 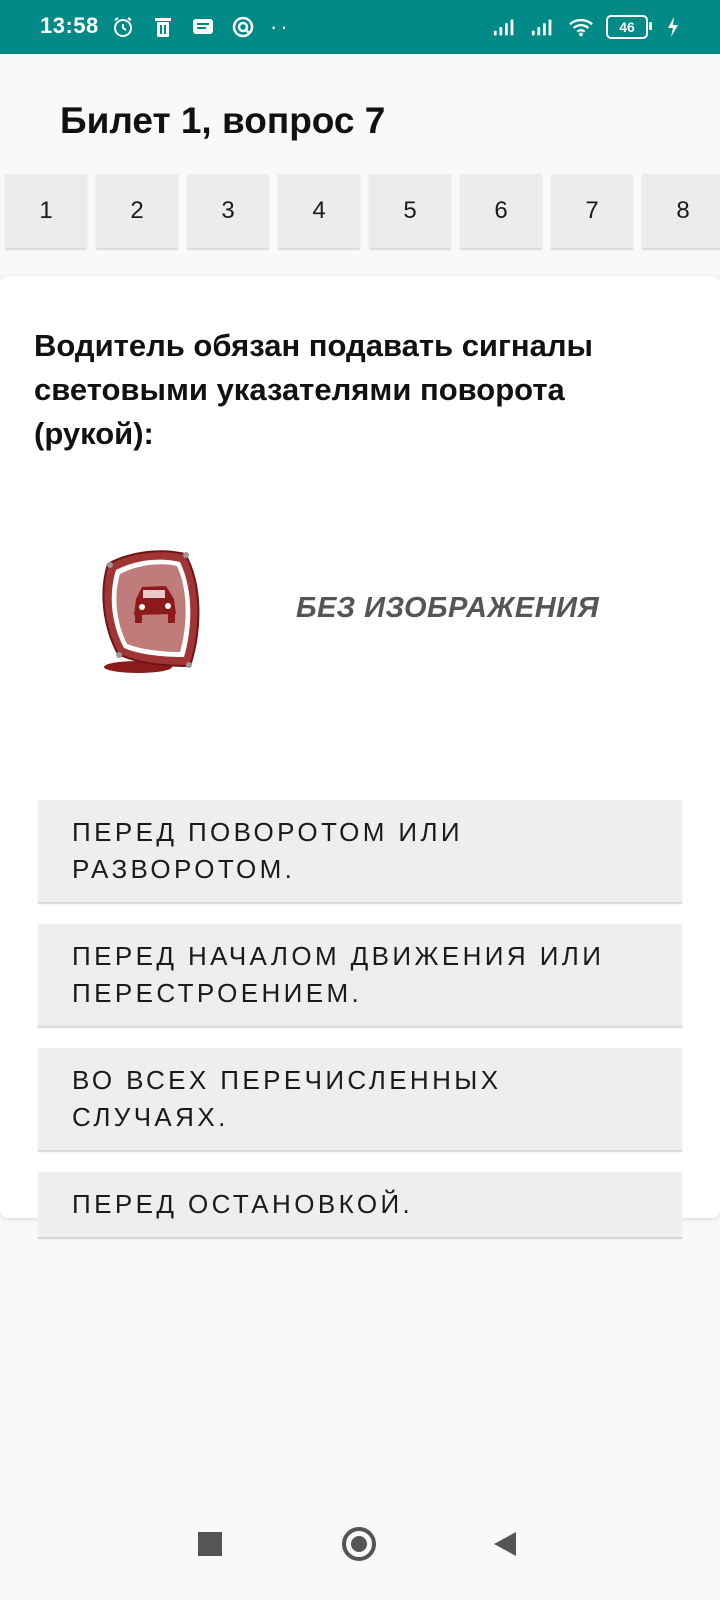 What do you see at coordinates (151, 611) in the screenshot?
I see `shield-car-logo-icon` at bounding box center [151, 611].